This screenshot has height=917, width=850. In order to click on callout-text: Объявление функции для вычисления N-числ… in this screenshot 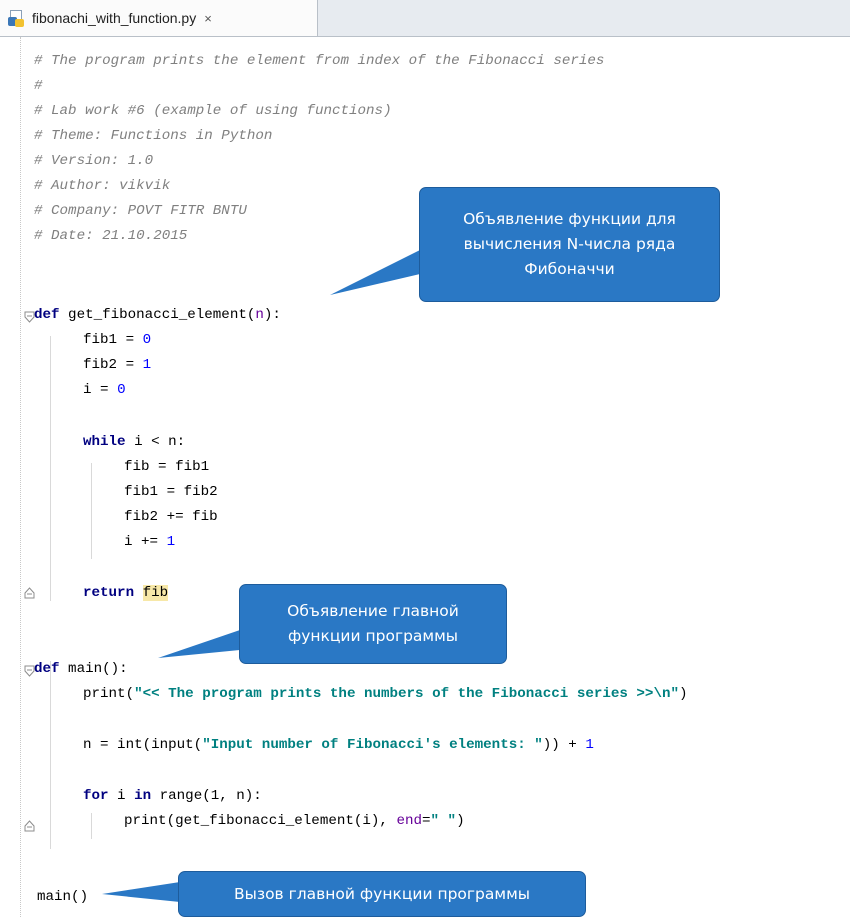, I will do `click(569, 244)`.